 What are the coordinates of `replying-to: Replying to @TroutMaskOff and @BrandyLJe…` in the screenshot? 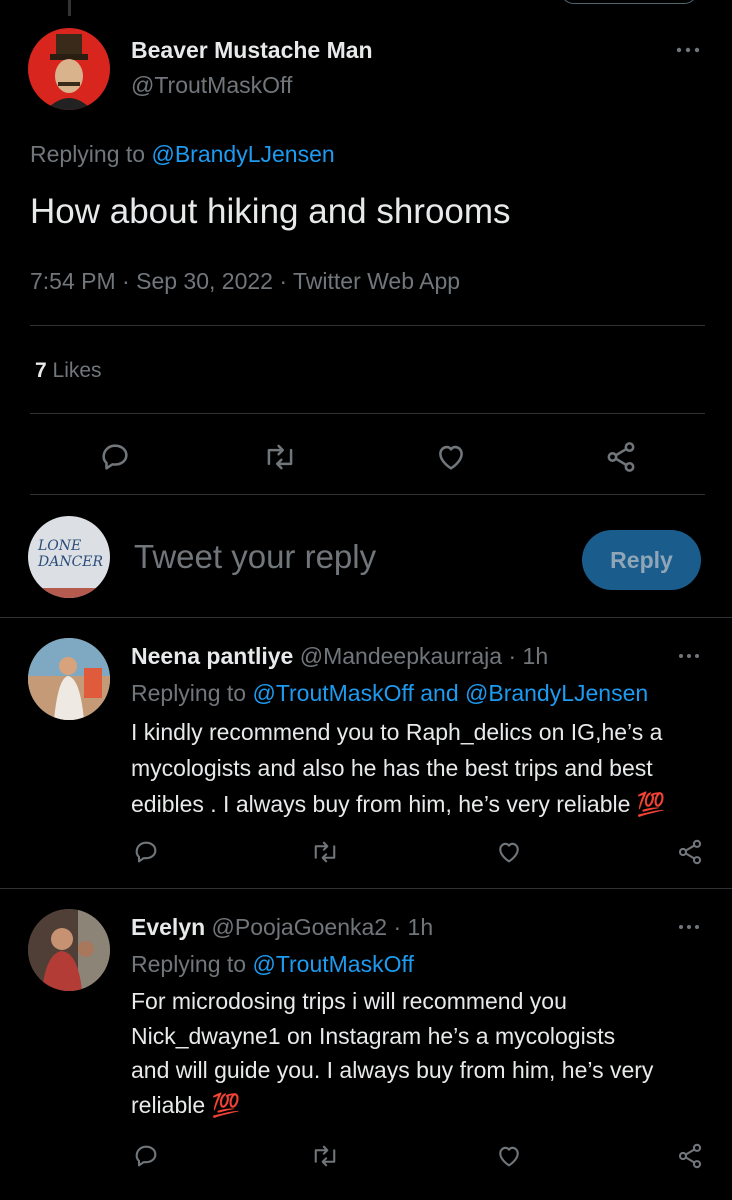 It's located at (389, 693).